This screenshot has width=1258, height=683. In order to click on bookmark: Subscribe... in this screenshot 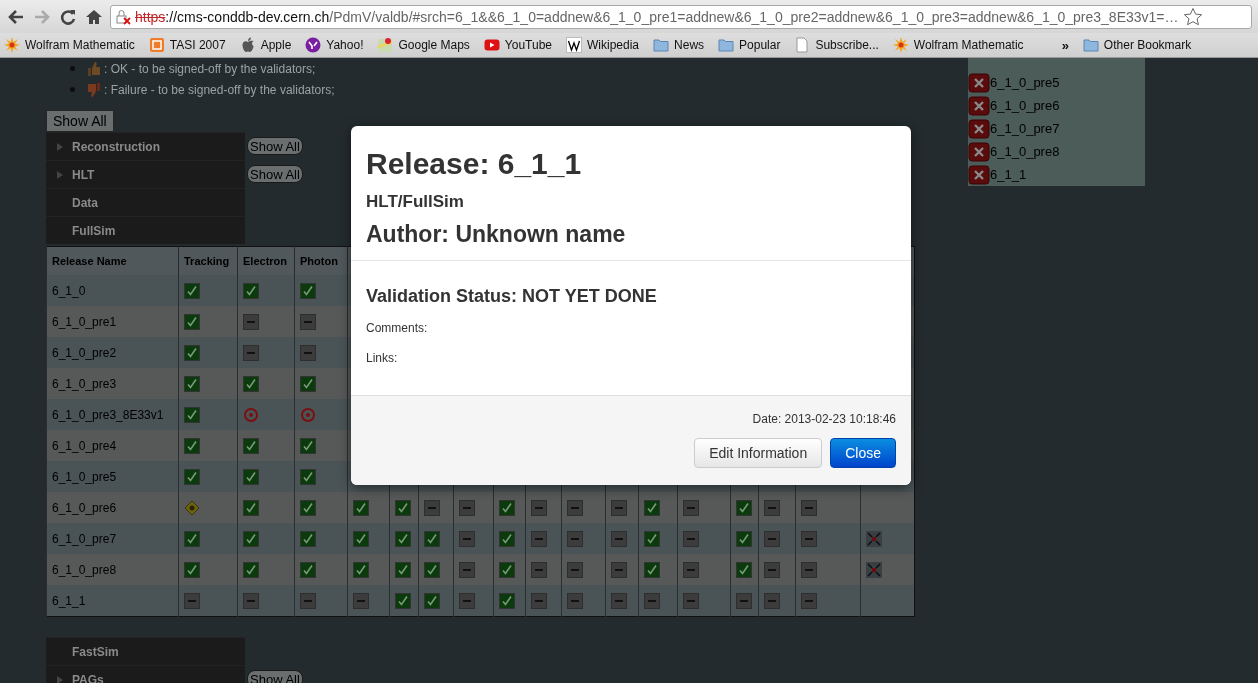, I will do `click(836, 45)`.